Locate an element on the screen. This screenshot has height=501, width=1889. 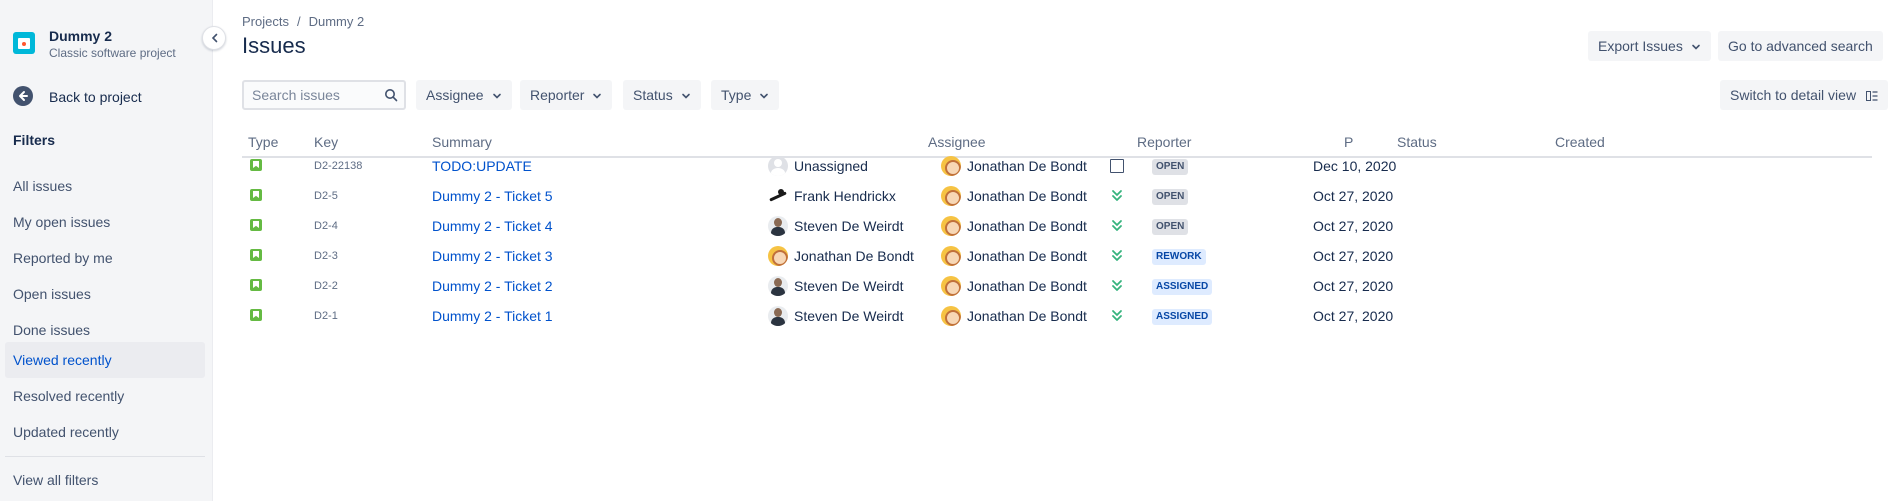
back-to-project-label: Back to project is located at coordinates (95, 97).